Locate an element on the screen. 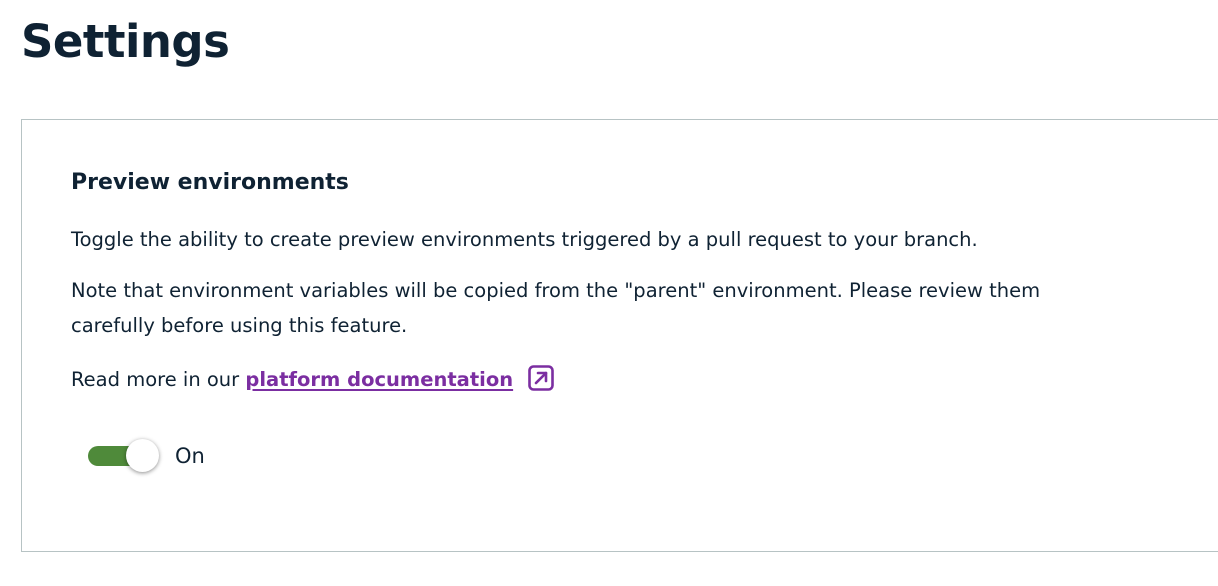  toggle-knob is located at coordinates (142, 455).